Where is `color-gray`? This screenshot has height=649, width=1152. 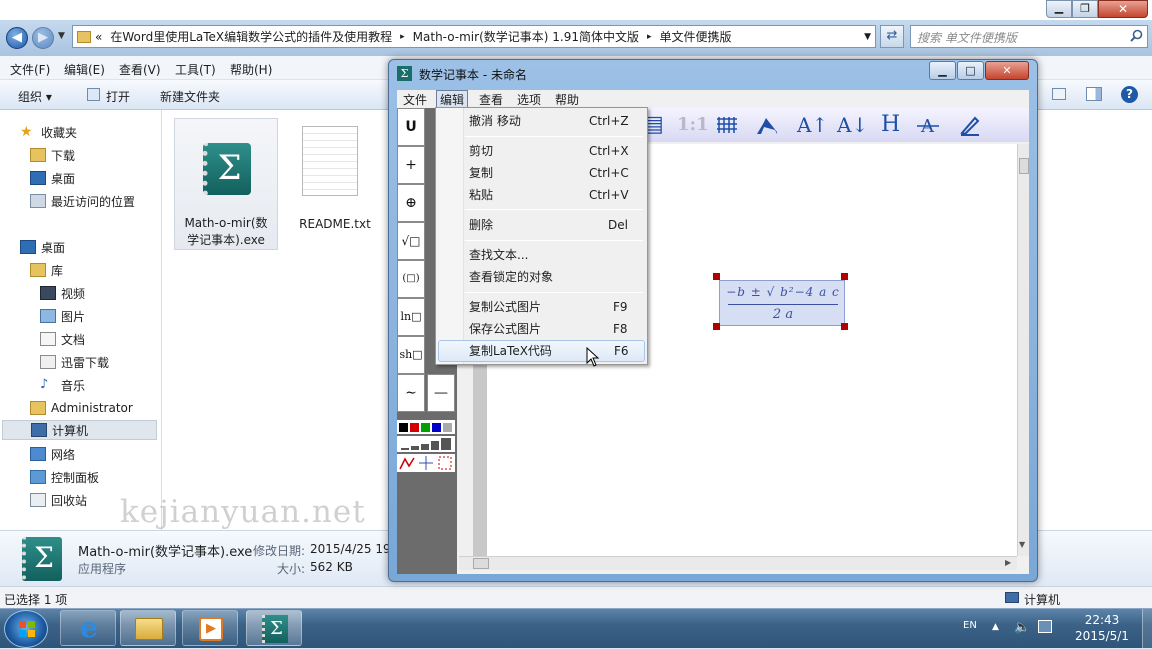
color-gray is located at coordinates (447, 427).